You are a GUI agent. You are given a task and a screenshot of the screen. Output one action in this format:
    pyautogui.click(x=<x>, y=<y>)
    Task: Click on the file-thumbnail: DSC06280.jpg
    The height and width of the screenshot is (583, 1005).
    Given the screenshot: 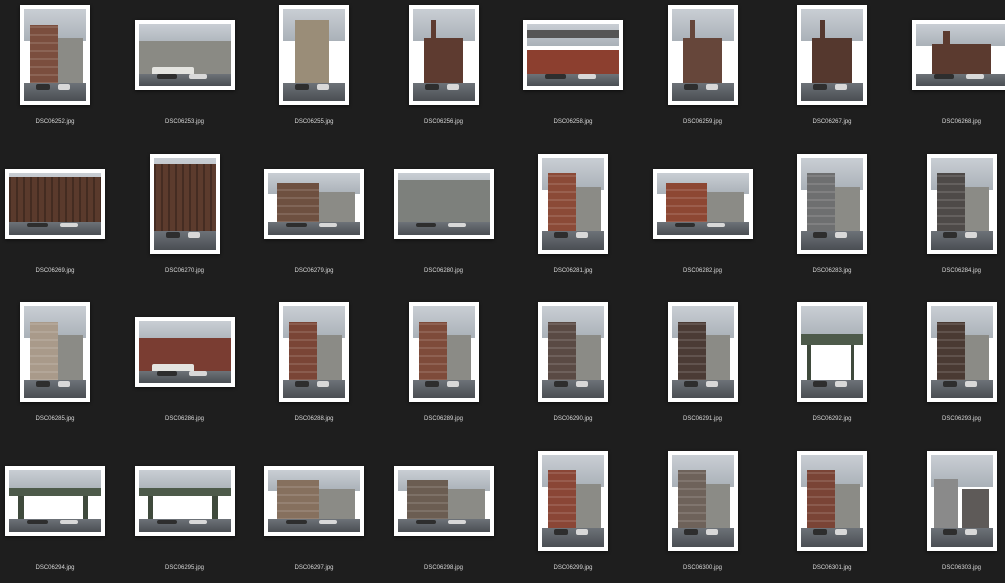 What is the action you would take?
    pyautogui.click(x=444, y=219)
    